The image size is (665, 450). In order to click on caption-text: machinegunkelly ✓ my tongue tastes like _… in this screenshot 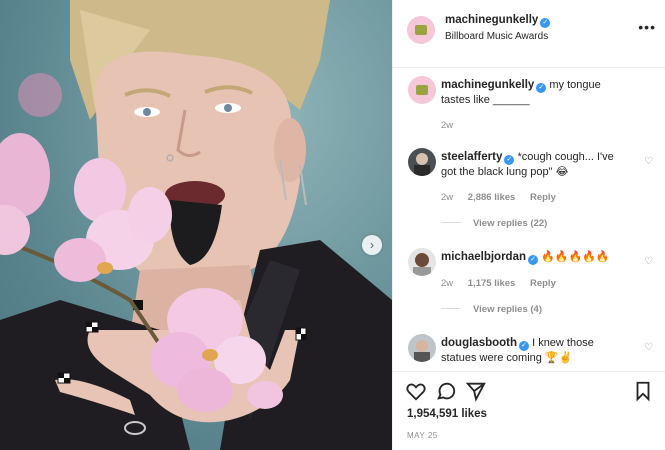, I will do `click(533, 92)`.